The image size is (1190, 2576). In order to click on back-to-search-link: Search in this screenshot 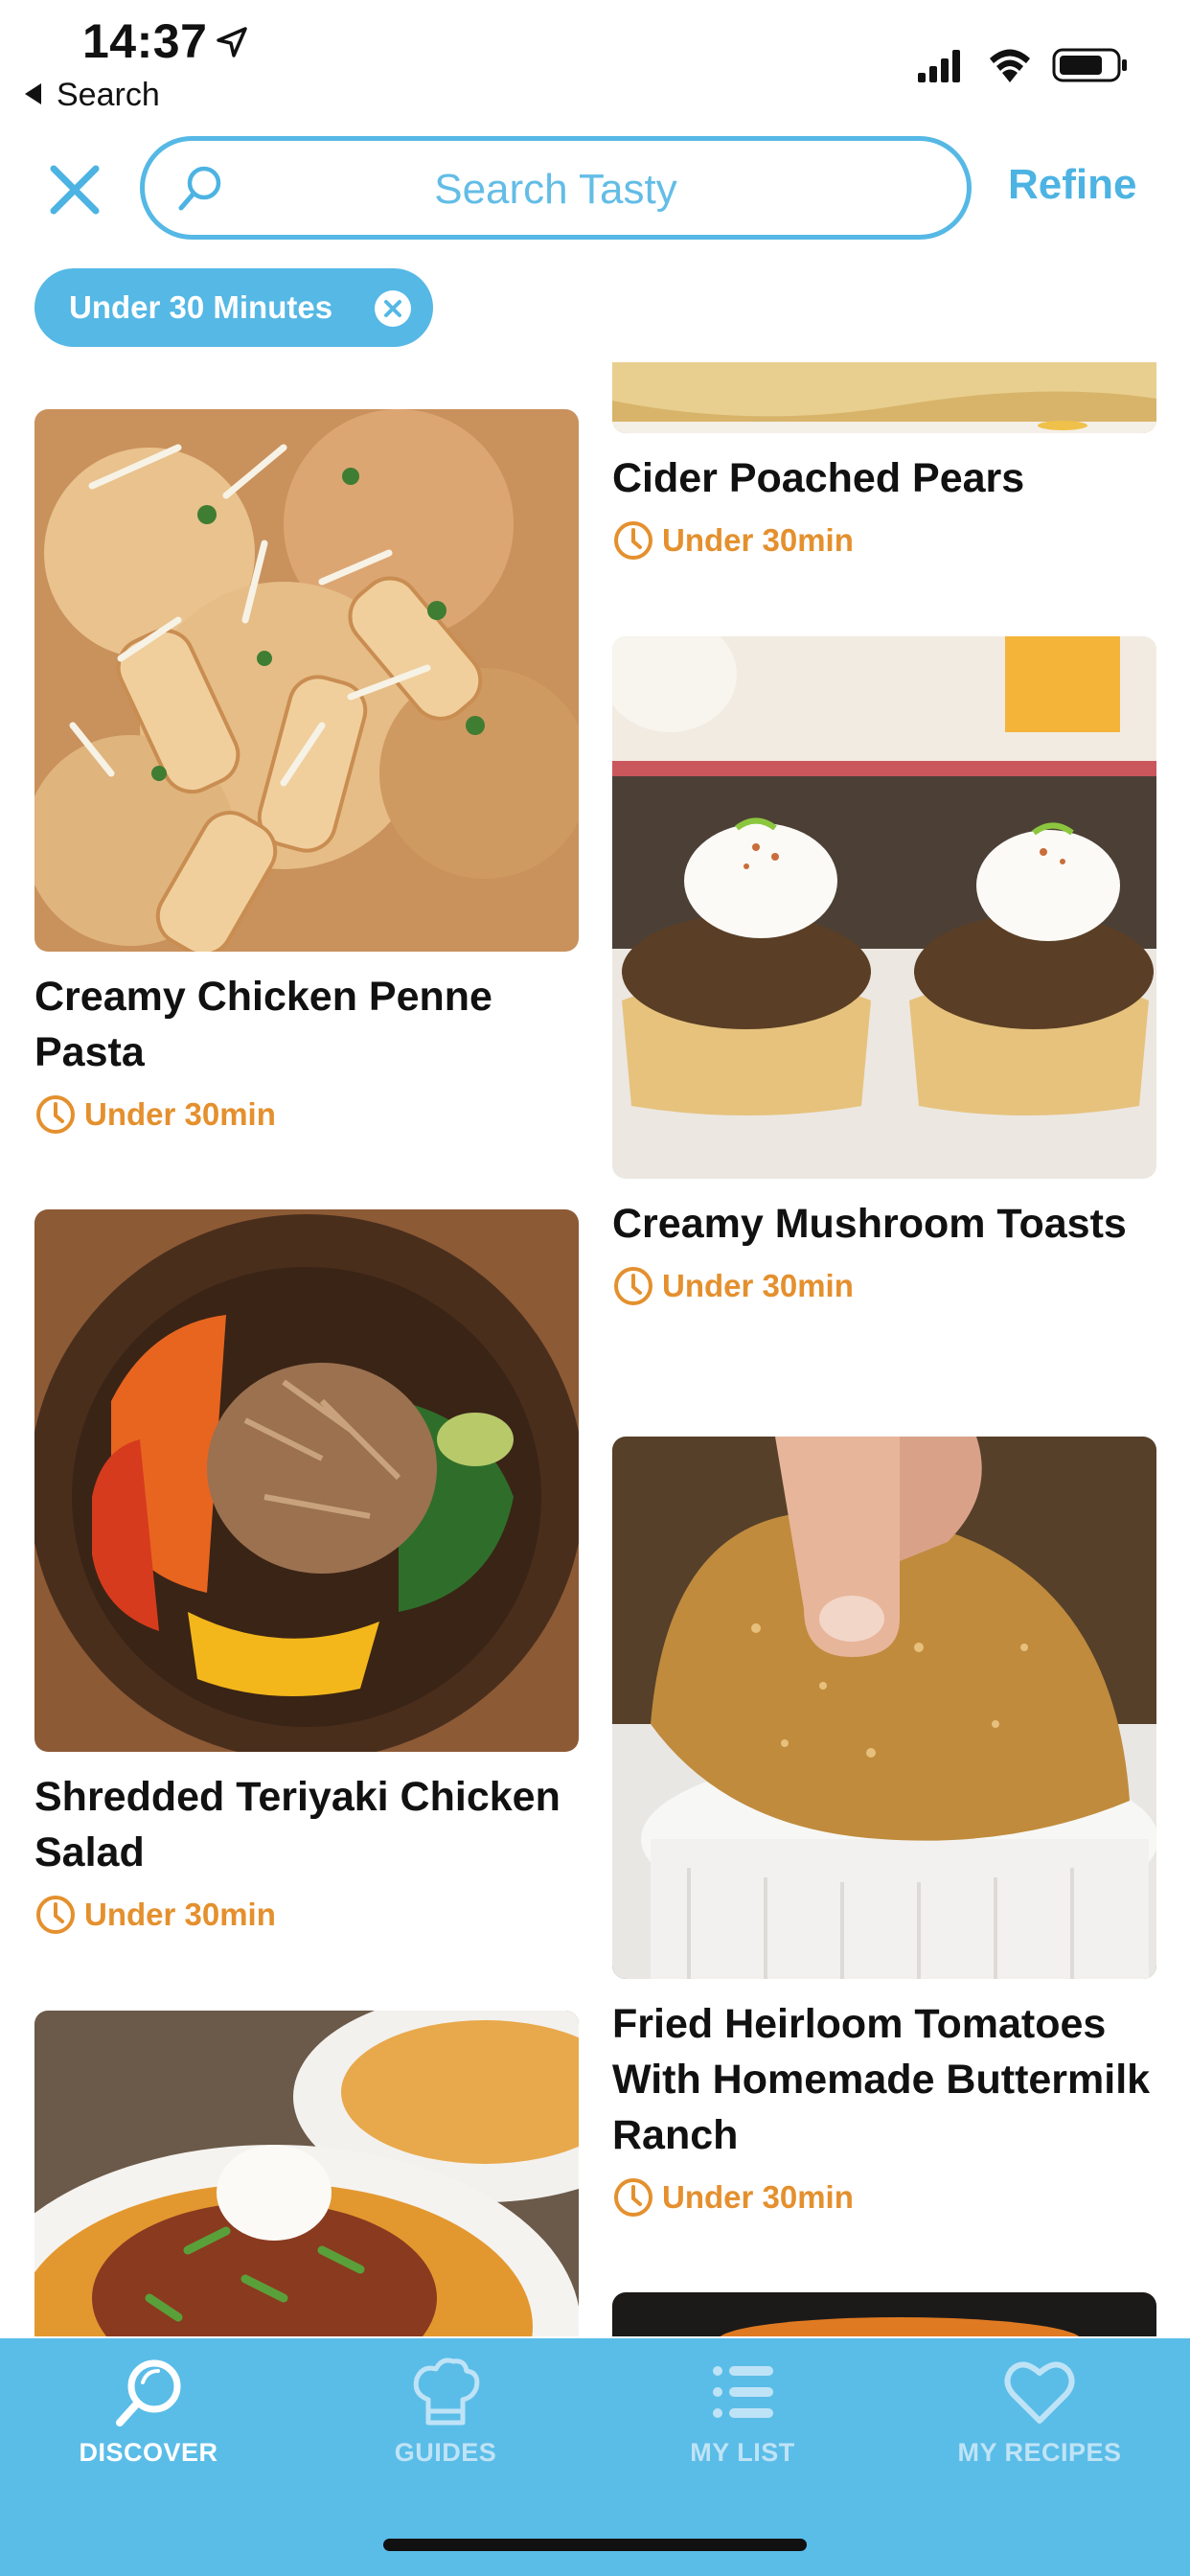, I will do `click(93, 95)`.